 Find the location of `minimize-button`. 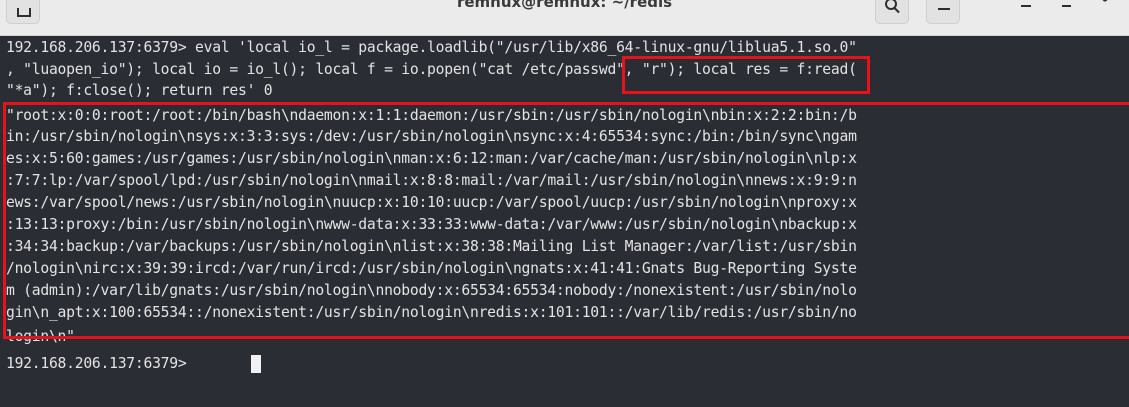

minimize-button is located at coordinates (1027, 9).